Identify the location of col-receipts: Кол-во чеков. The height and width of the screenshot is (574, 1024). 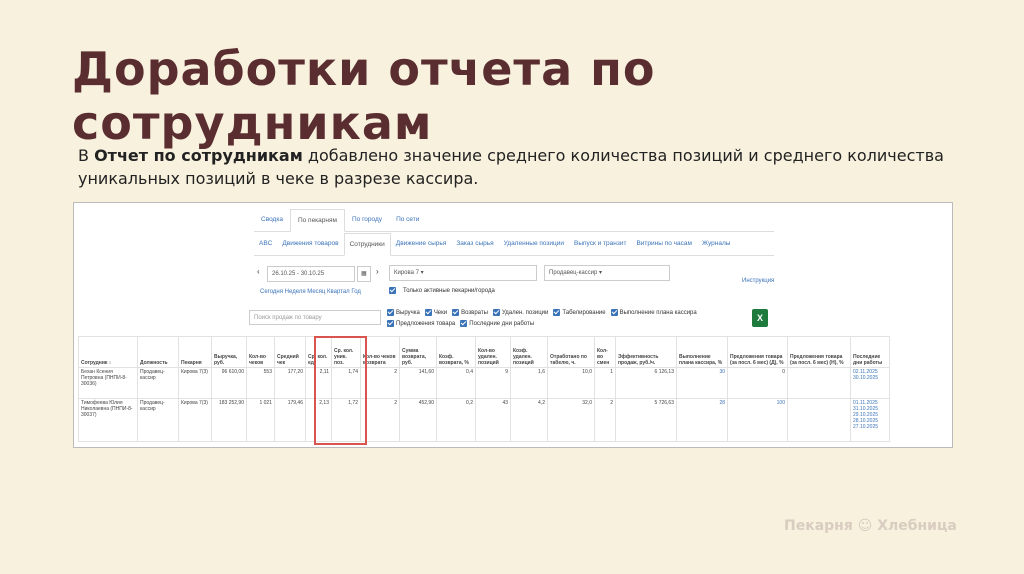
(260, 352).